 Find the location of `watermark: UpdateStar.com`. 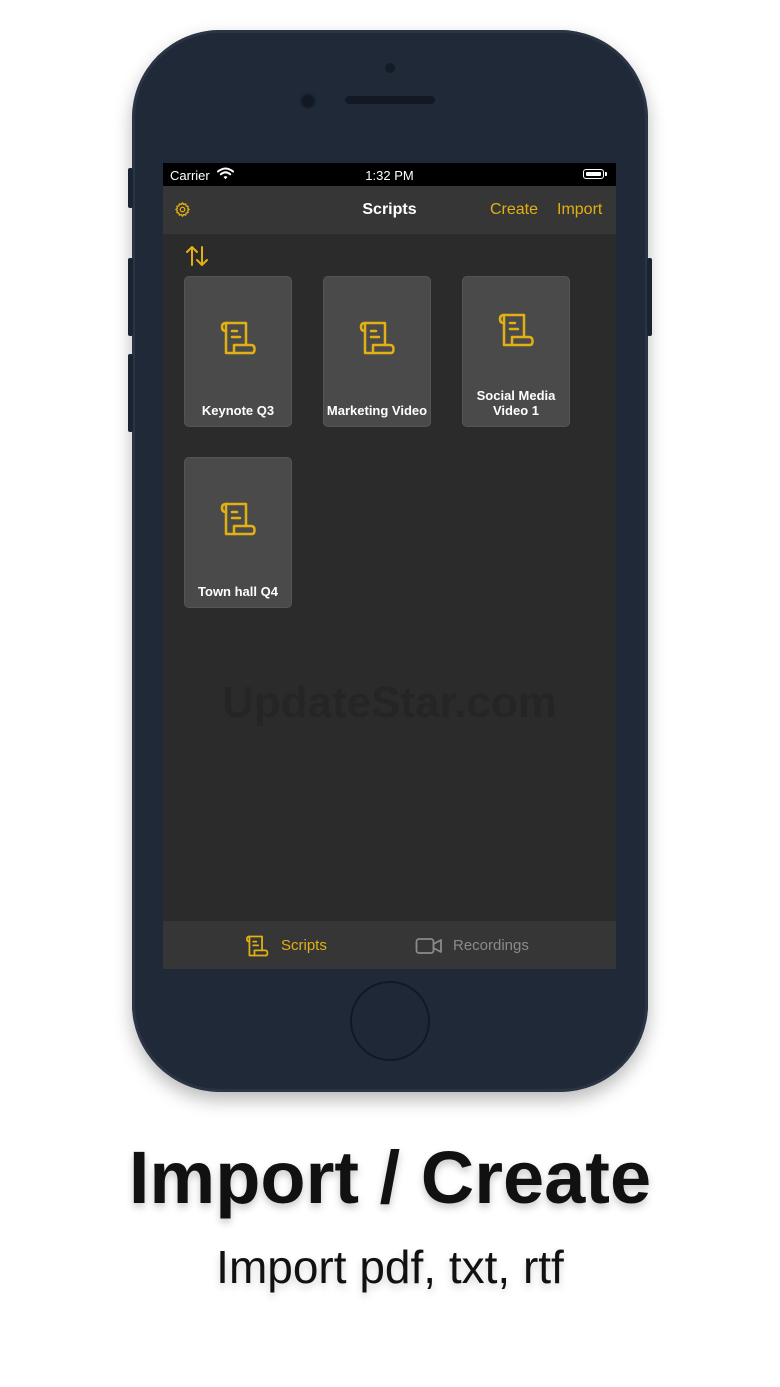

watermark: UpdateStar.com is located at coordinates (389, 702).